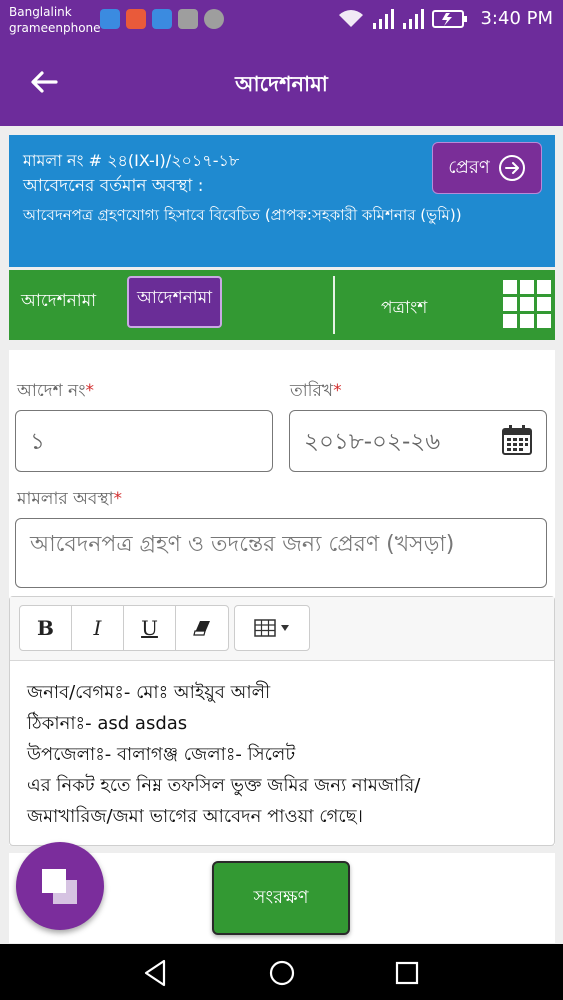 The image size is (563, 1000). Describe the element at coordinates (70, 499) in the screenshot. I see `case-status-label: মামলার অবস্থা*` at that location.